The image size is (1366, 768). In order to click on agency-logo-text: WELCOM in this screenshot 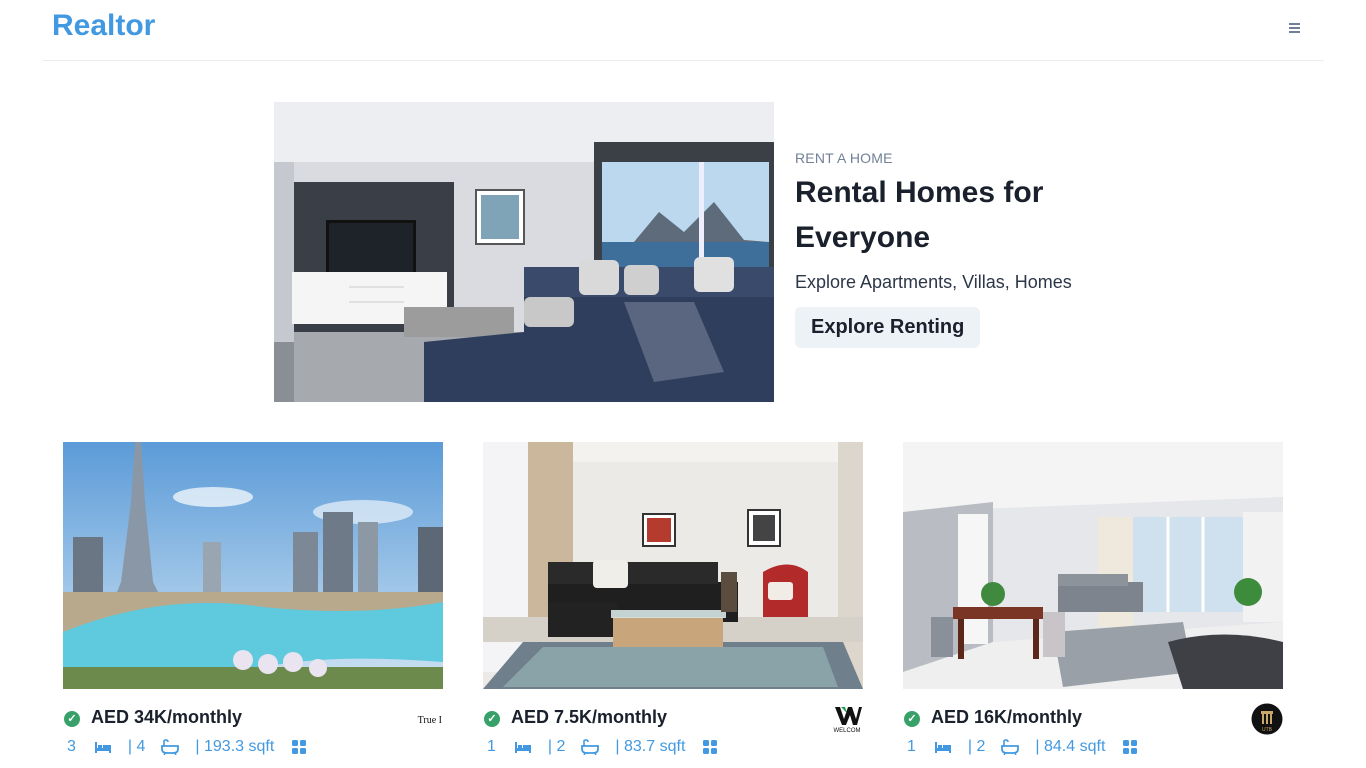, I will do `click(847, 731)`.